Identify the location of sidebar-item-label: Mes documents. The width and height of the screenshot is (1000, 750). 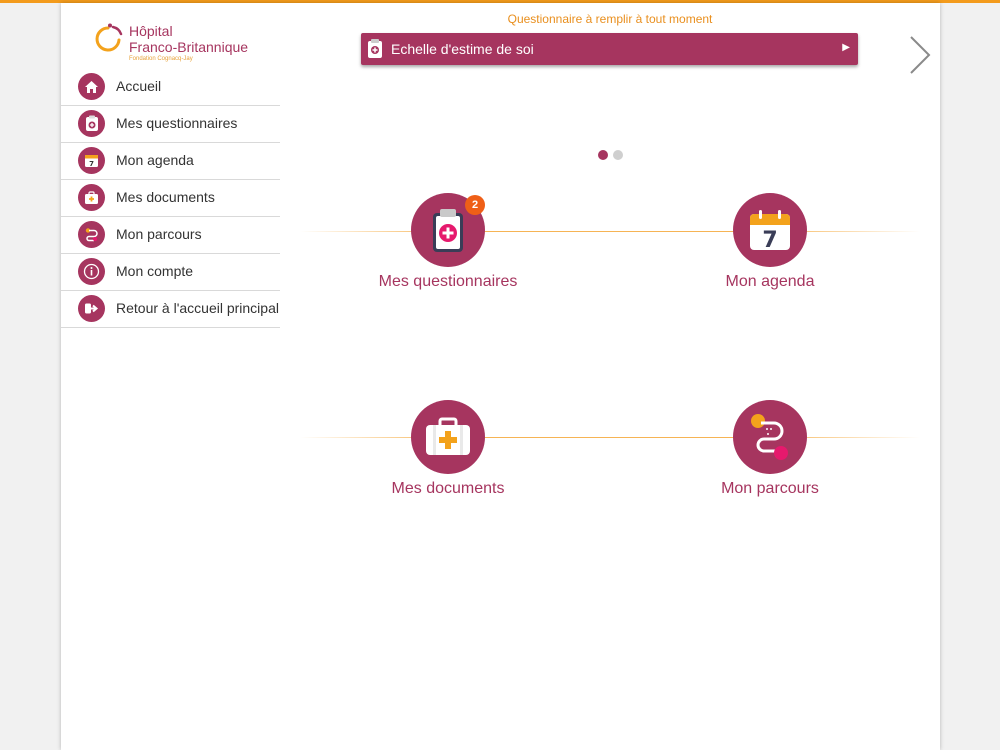
(165, 197).